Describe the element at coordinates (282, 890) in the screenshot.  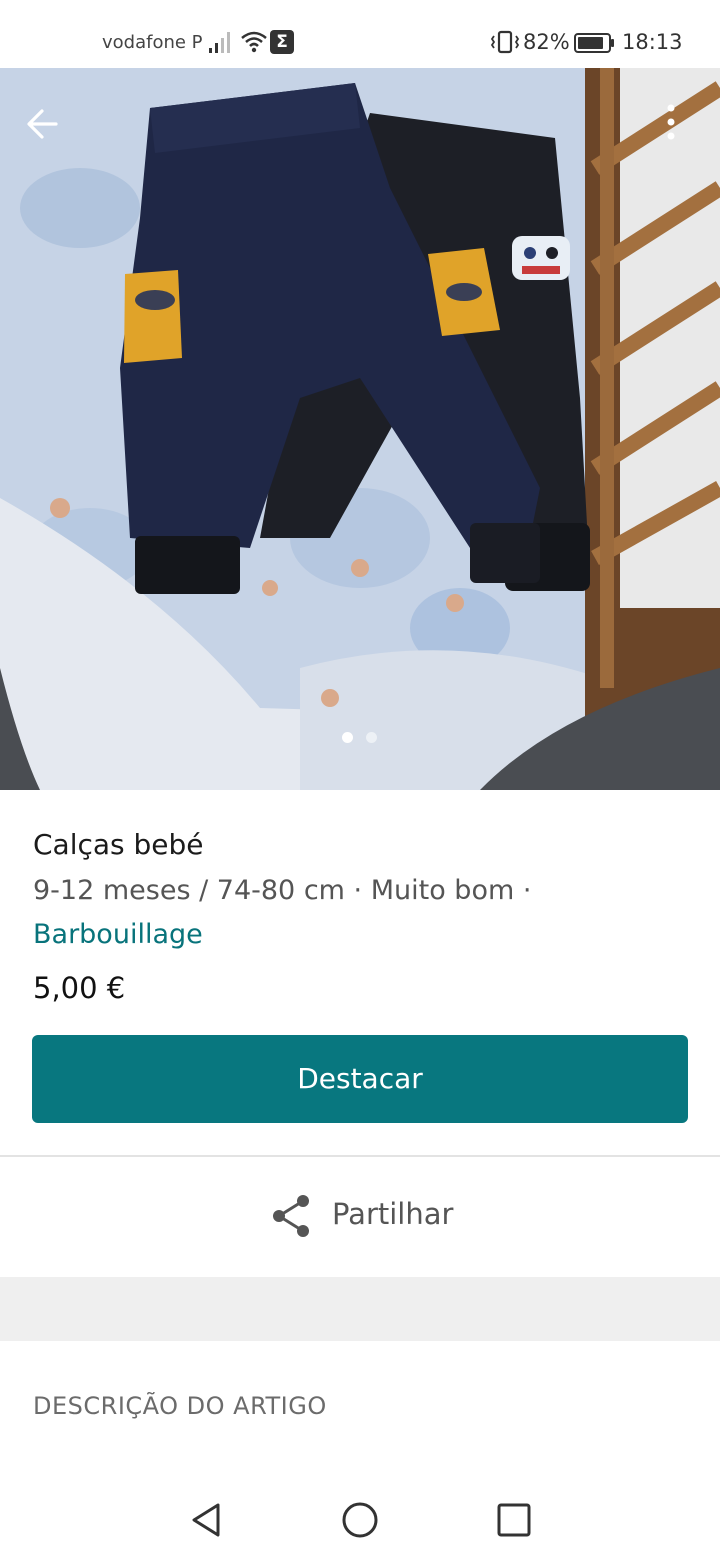
I see `item-size-condition: 9-12 meses / 74-80 cm · Muito bom ·` at that location.